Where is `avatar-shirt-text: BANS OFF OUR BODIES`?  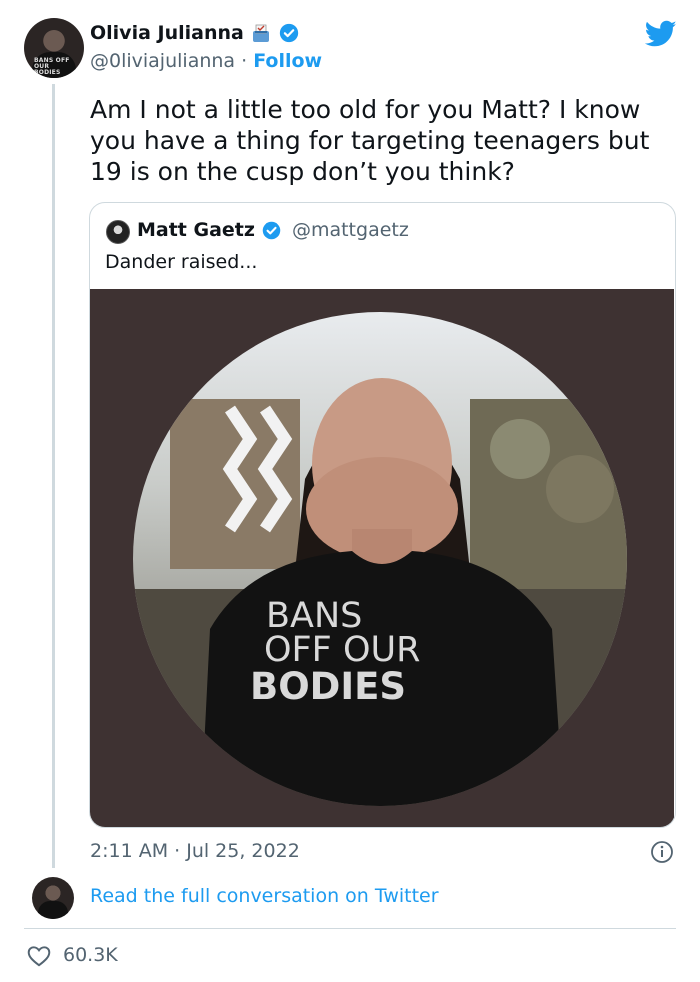
avatar-shirt-text: BANS OFF OUR BODIES is located at coordinates (52, 66).